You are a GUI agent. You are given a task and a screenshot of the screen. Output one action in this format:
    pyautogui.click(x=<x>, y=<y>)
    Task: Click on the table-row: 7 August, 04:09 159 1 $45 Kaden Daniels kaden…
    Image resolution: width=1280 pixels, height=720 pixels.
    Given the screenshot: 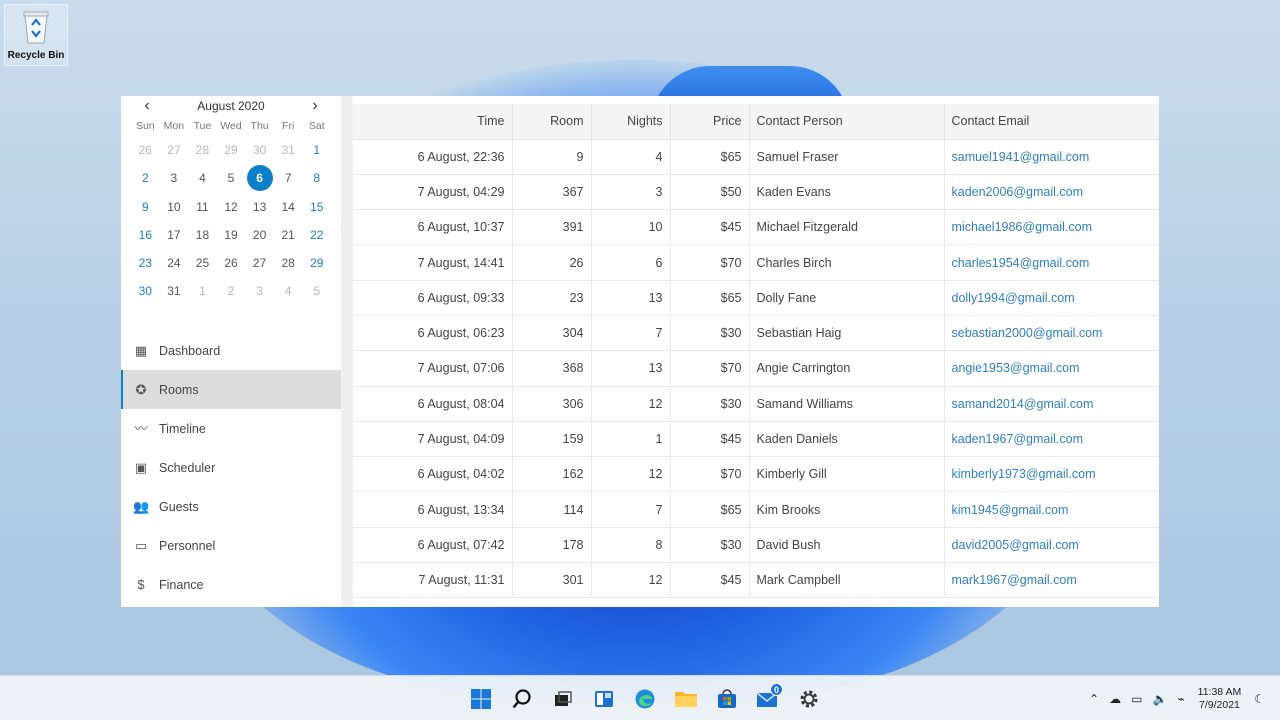 What is the action you would take?
    pyautogui.click(x=756, y=439)
    